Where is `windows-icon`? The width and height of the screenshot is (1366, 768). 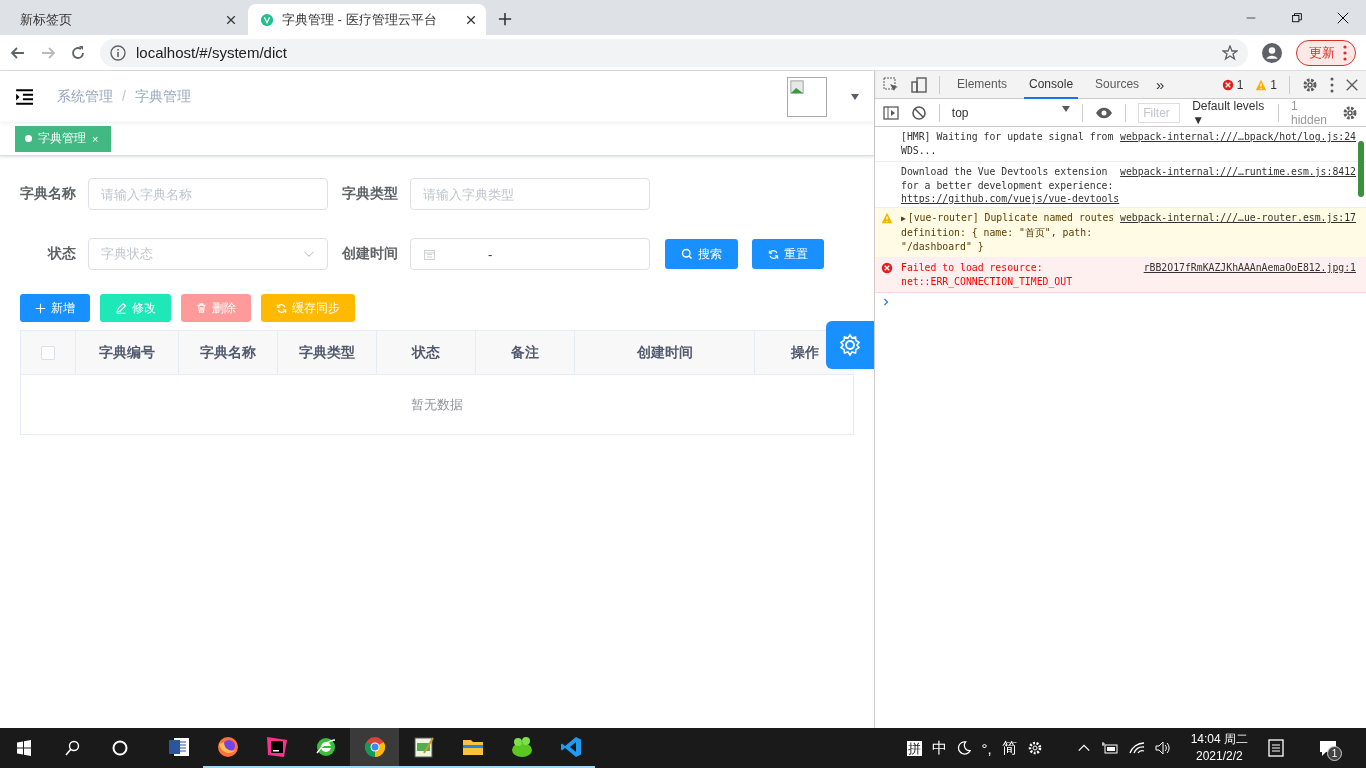 windows-icon is located at coordinates (24, 748).